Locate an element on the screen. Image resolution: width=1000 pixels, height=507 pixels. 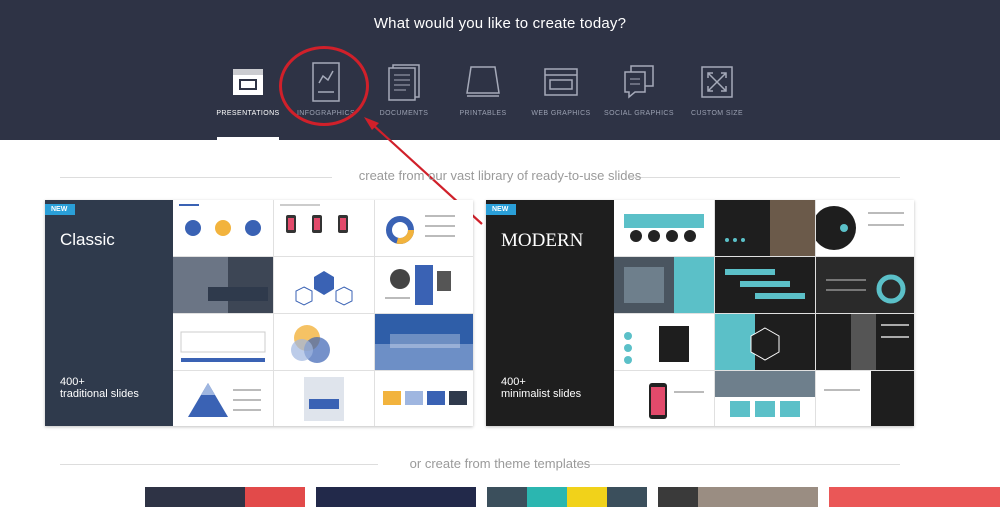
classic-panel: NEW Classic 400+ traditional slides is located at coordinates (109, 313).